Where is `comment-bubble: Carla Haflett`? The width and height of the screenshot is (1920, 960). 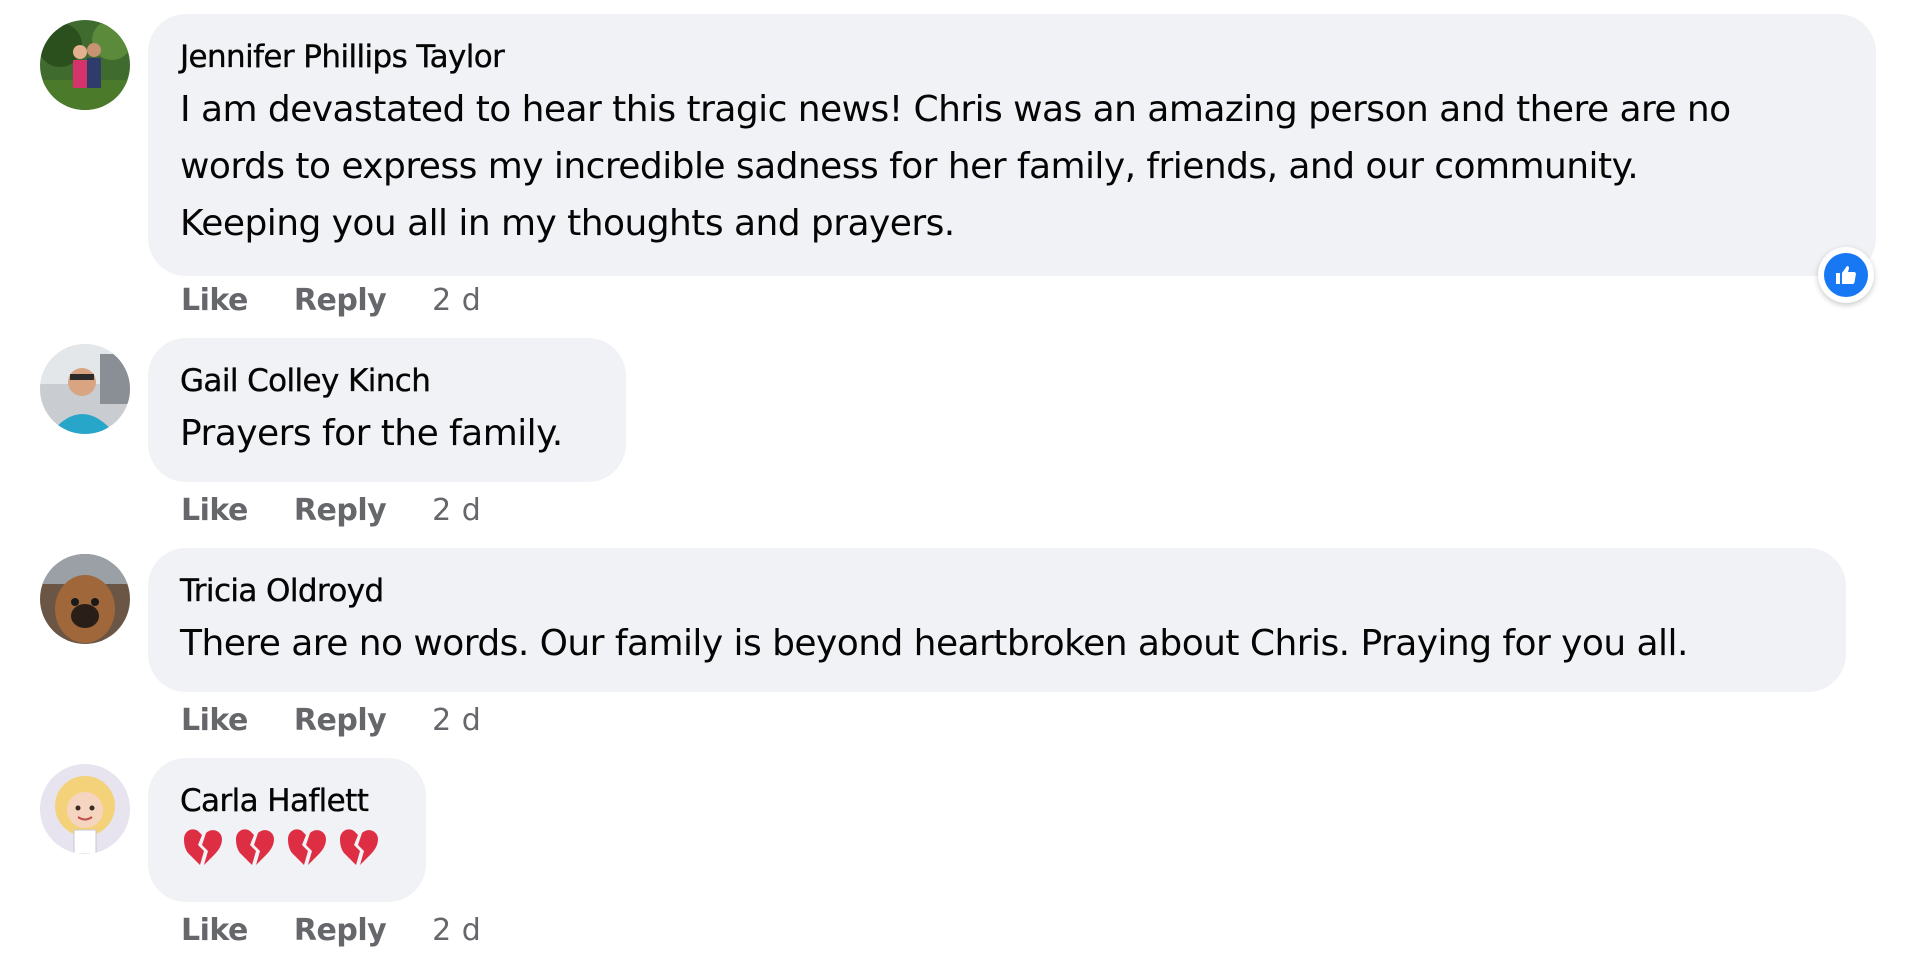 comment-bubble: Carla Haflett is located at coordinates (287, 830).